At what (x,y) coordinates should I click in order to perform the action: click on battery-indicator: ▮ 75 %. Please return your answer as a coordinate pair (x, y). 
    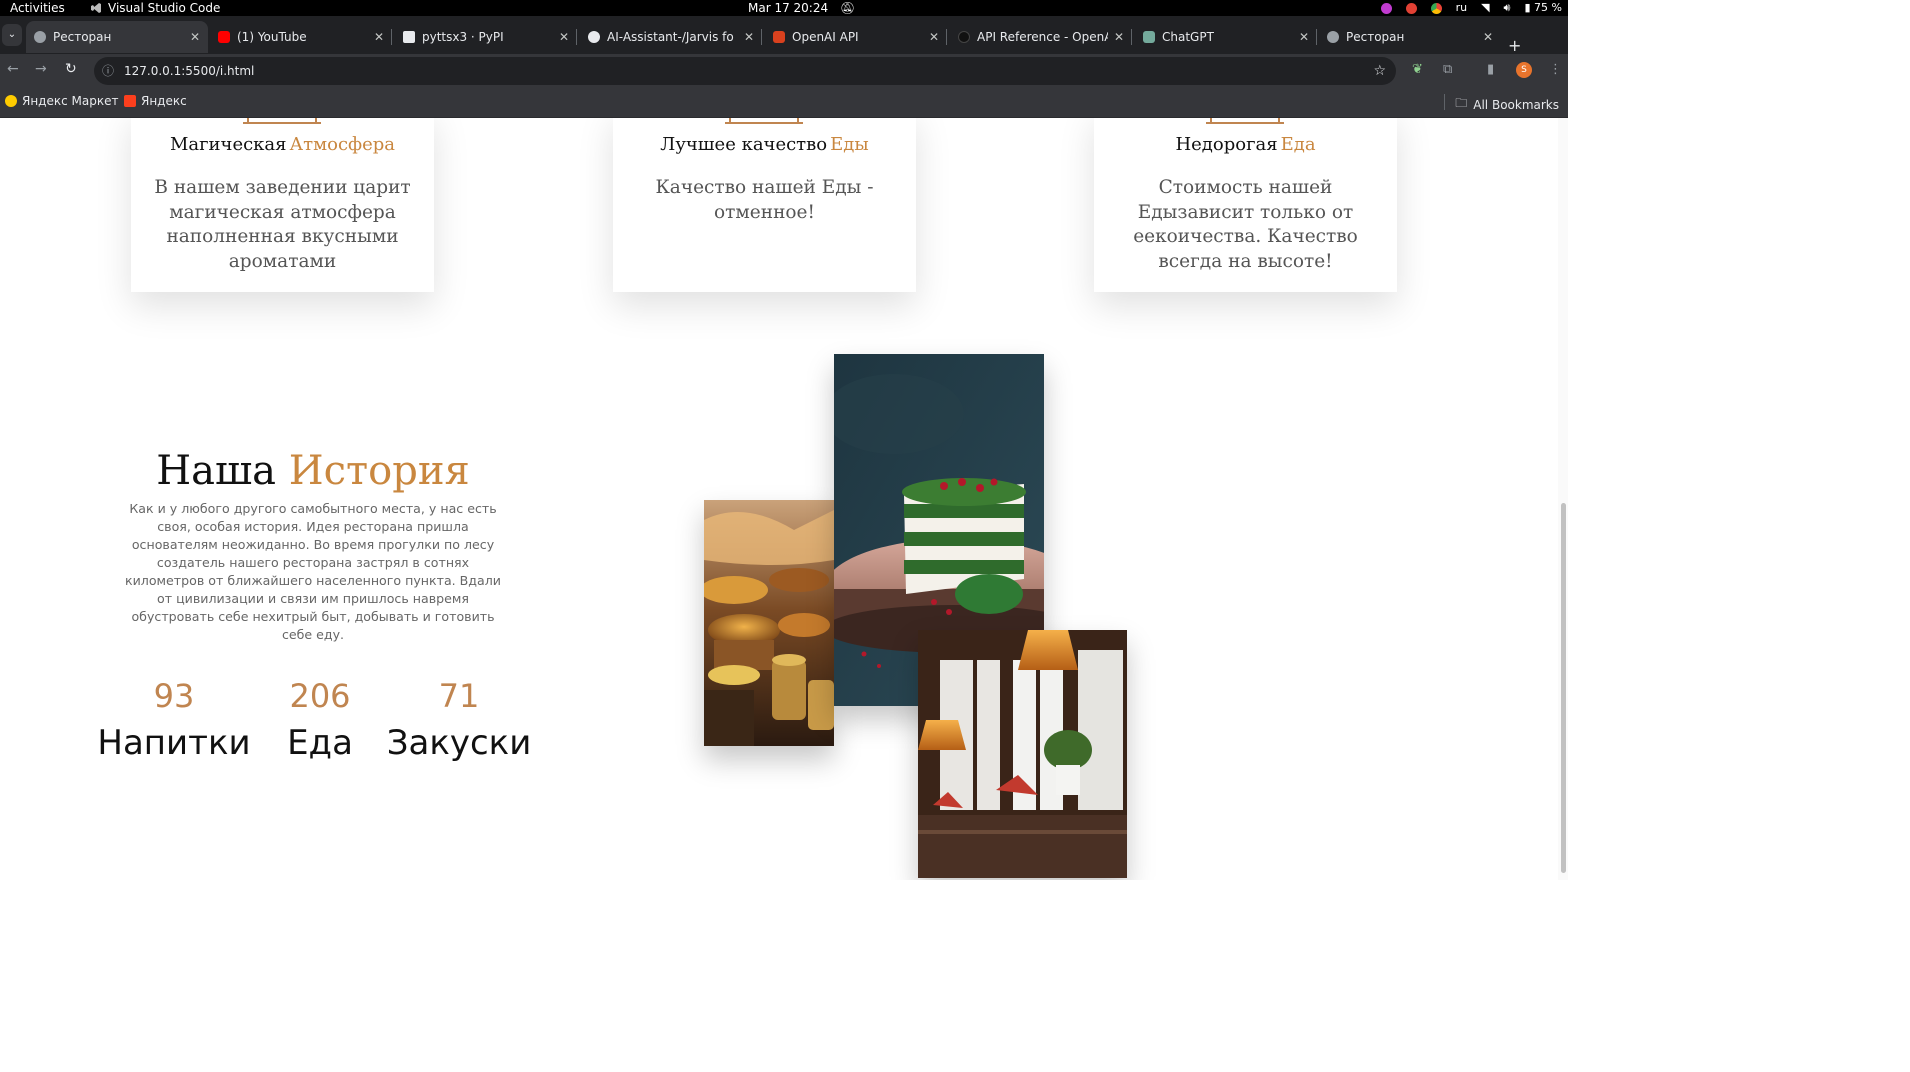
    Looking at the image, I should click on (1543, 8).